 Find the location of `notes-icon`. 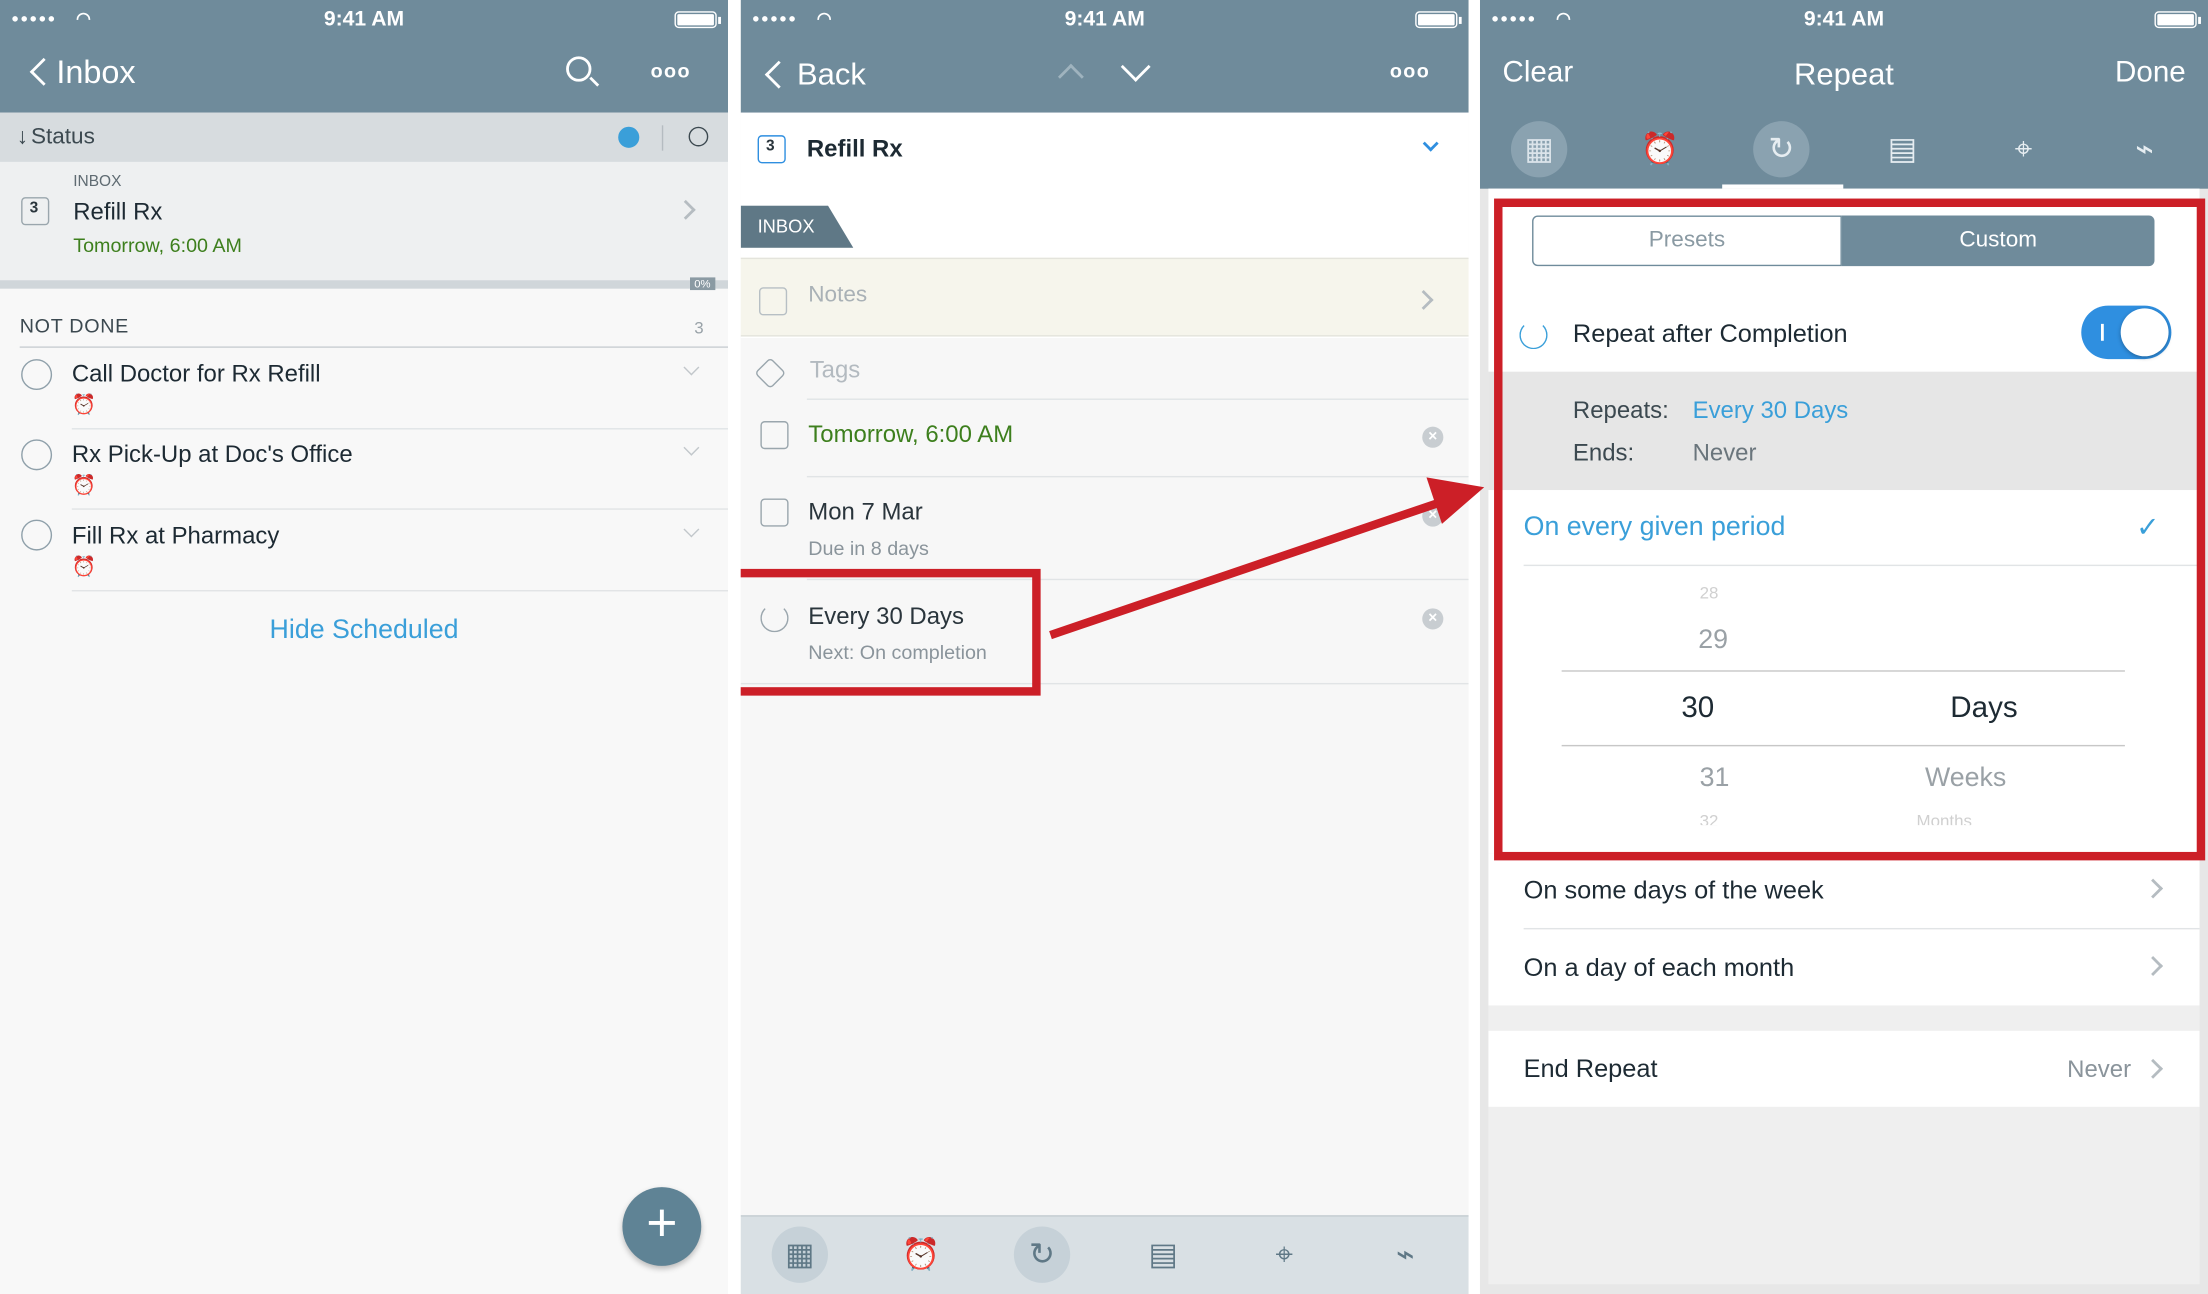

notes-icon is located at coordinates (773, 301).